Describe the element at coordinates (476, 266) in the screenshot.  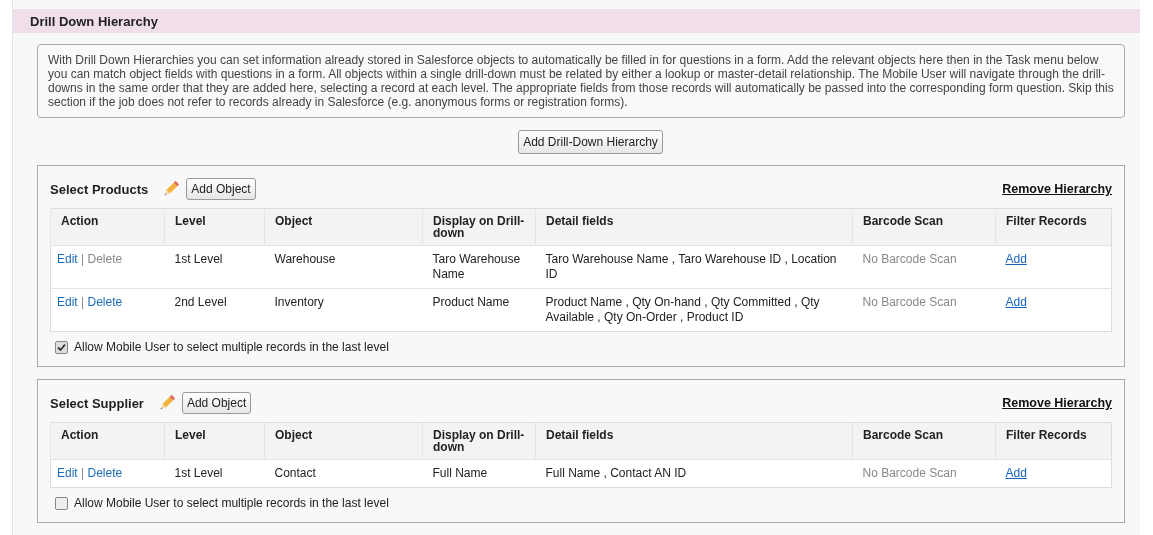
I see `table-cell: Taro Warehouse Name` at that location.